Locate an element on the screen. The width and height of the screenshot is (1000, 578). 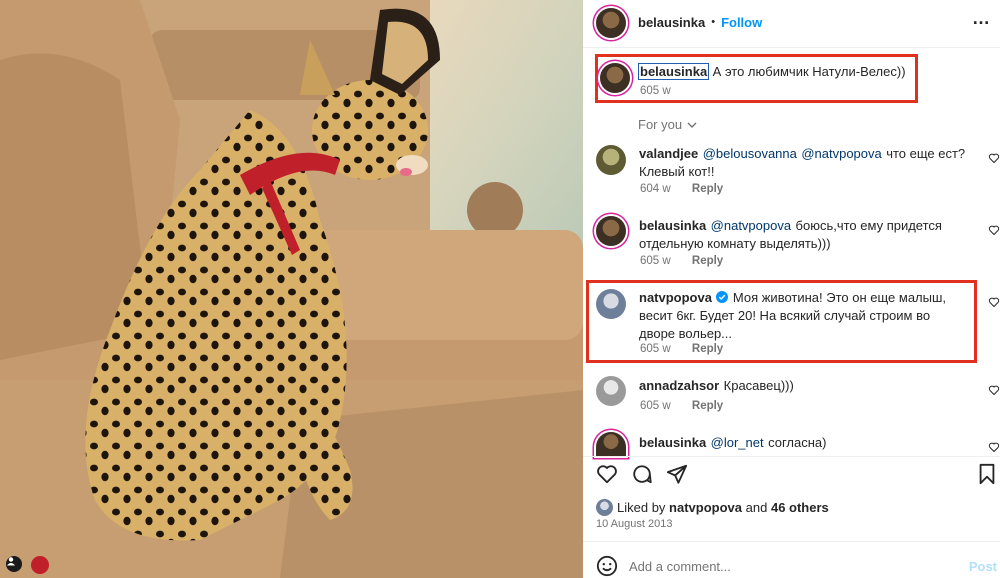
liked-by-and: and is located at coordinates (756, 507).